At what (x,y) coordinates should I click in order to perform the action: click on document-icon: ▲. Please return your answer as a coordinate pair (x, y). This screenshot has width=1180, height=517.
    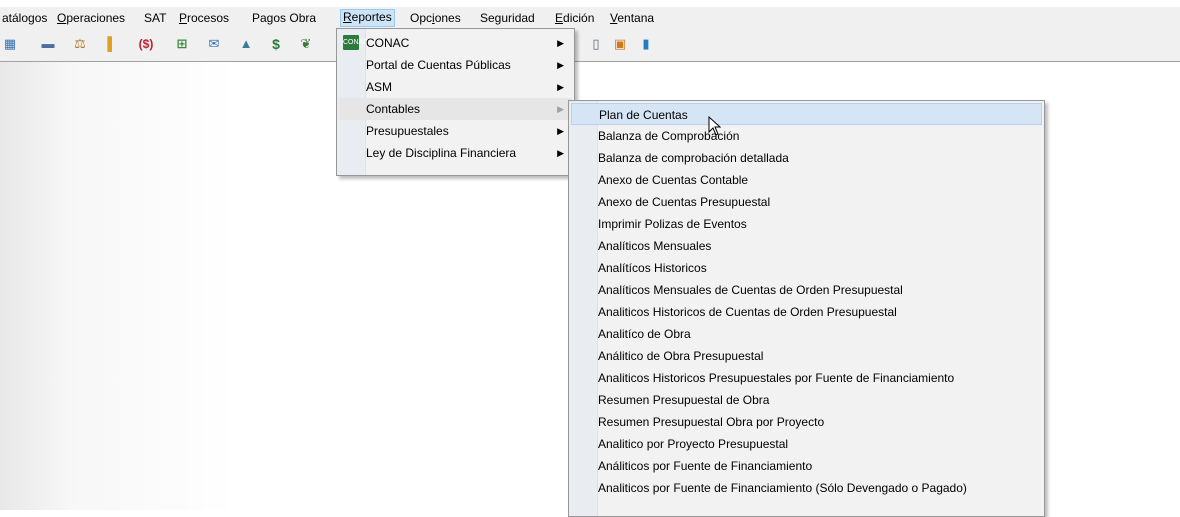
    Looking at the image, I should click on (246, 44).